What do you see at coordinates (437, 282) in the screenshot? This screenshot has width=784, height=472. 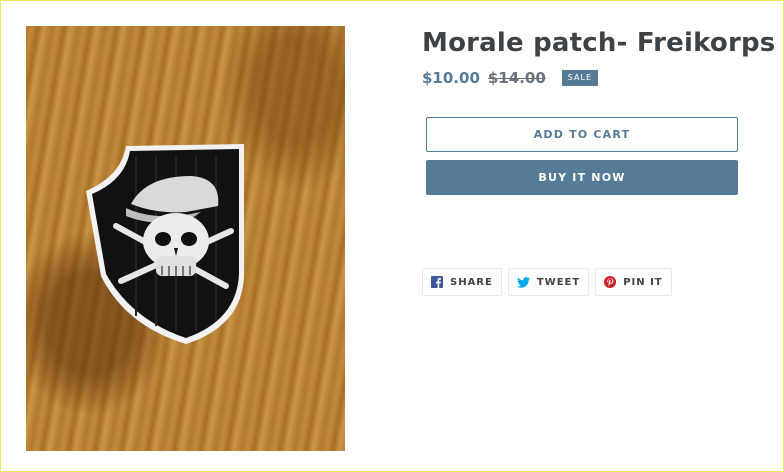 I see `facebook-icon` at bounding box center [437, 282].